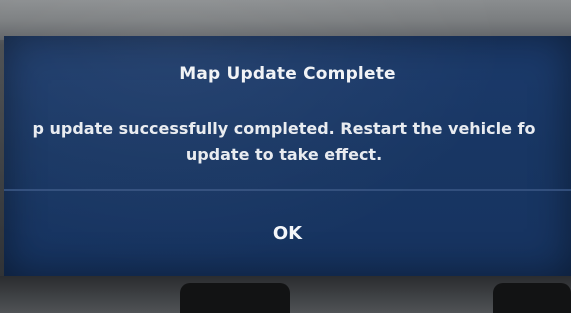 The image size is (571, 313). Describe the element at coordinates (287, 74) in the screenshot. I see `dialog-title: Map Update Complete` at that location.